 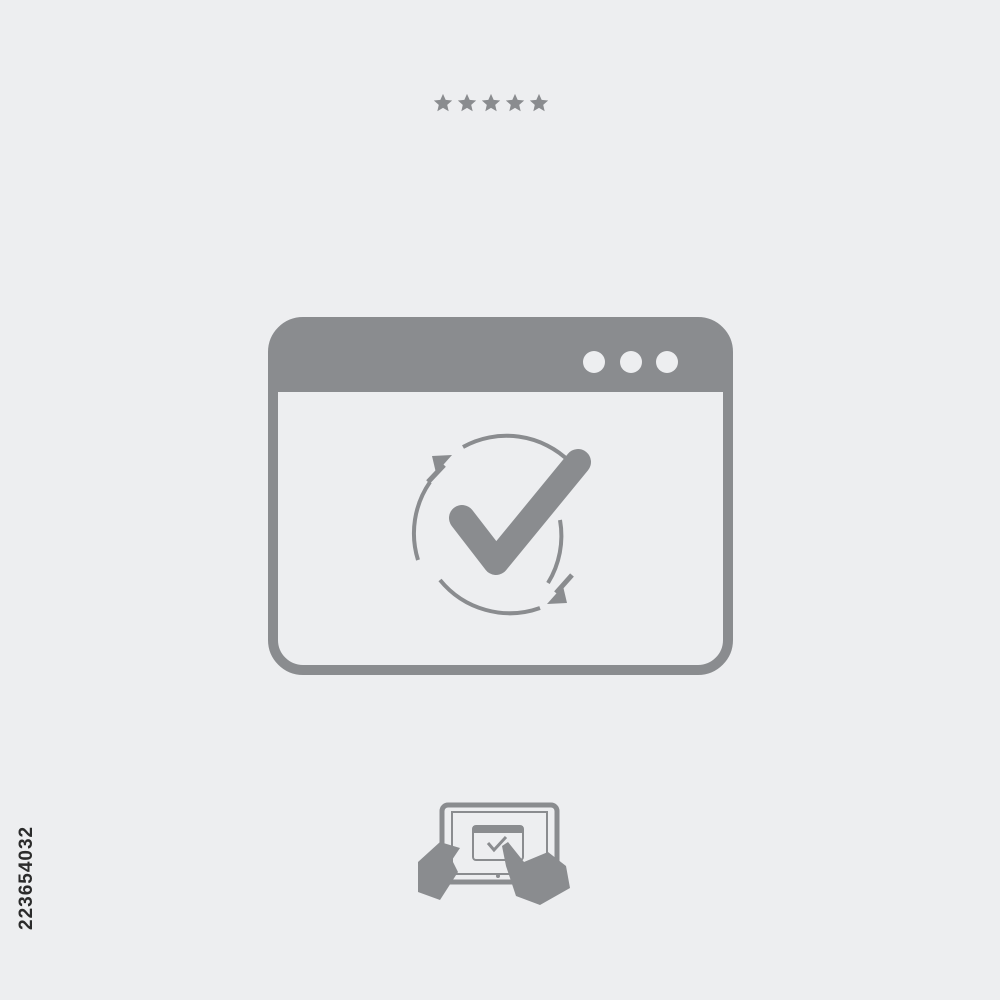 I want to click on tablet-hands-touch-icon, so click(x=494, y=853).